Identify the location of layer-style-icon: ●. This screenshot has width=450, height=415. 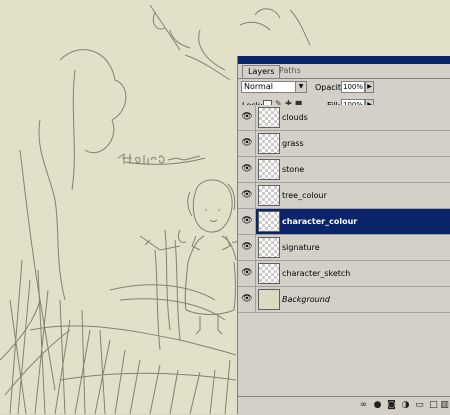
(377, 405).